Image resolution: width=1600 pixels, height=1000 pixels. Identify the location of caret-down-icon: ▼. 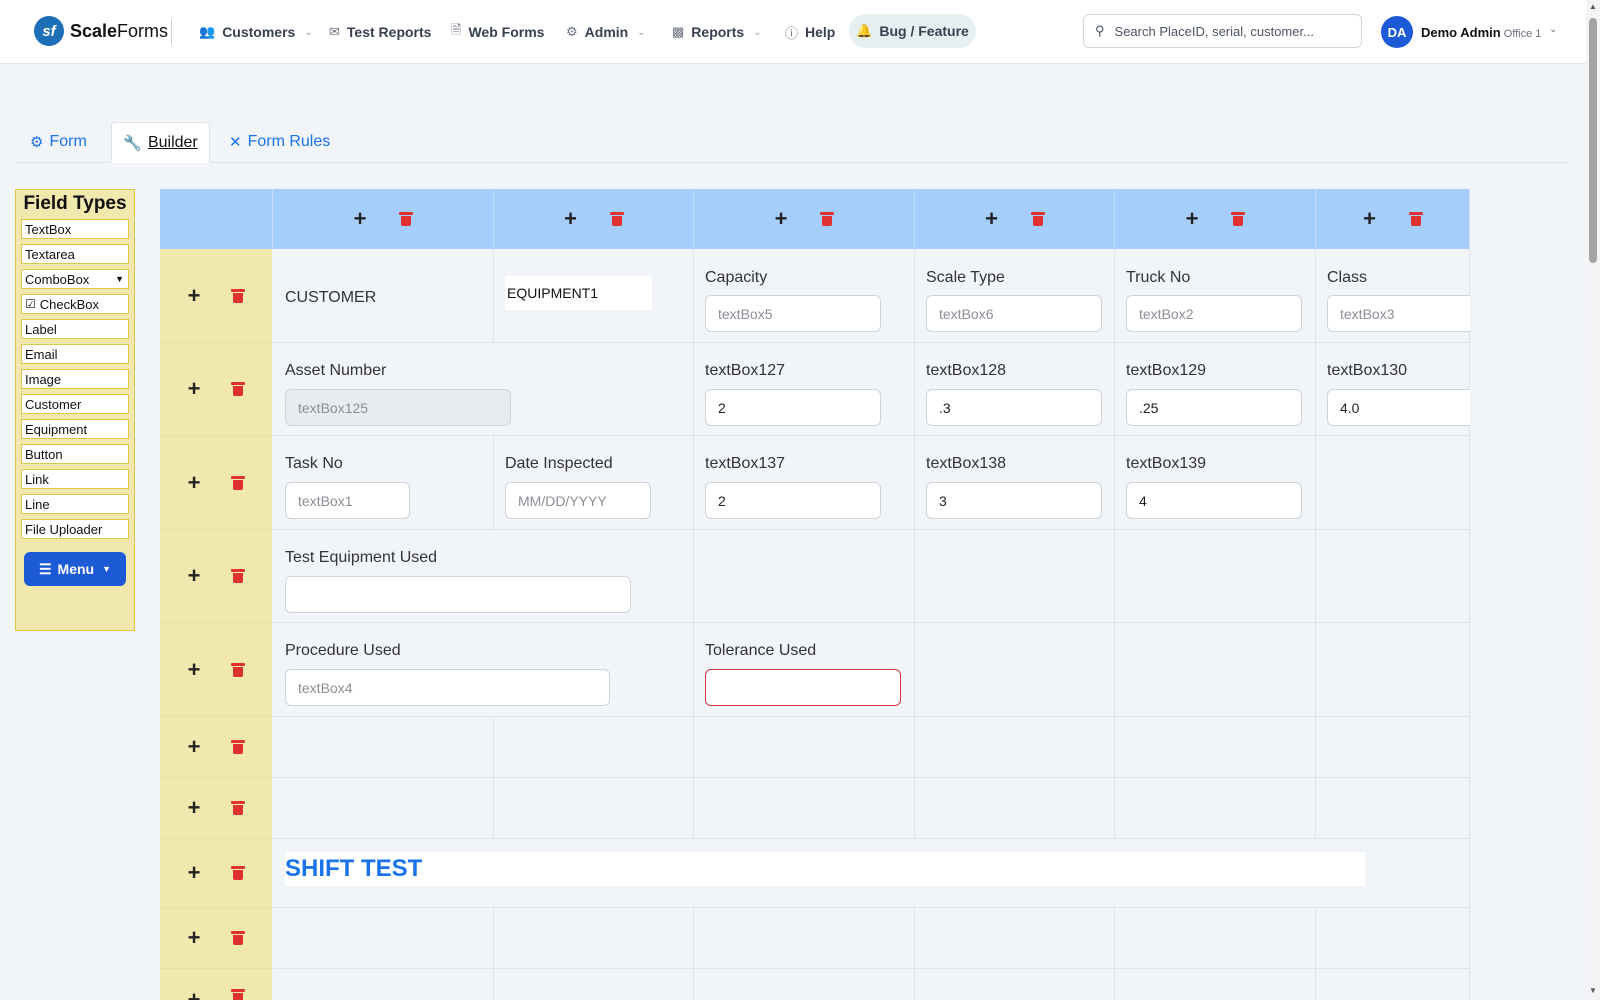
(119, 279).